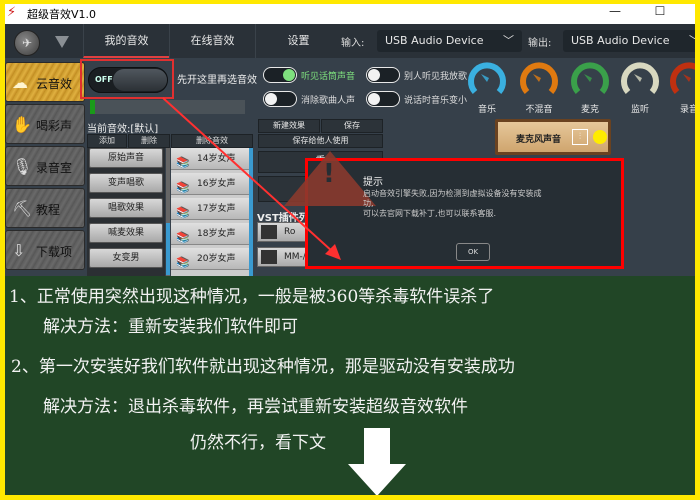 The image size is (700, 500). What do you see at coordinates (383, 75) in the screenshot?
I see `share-music-switch` at bounding box center [383, 75].